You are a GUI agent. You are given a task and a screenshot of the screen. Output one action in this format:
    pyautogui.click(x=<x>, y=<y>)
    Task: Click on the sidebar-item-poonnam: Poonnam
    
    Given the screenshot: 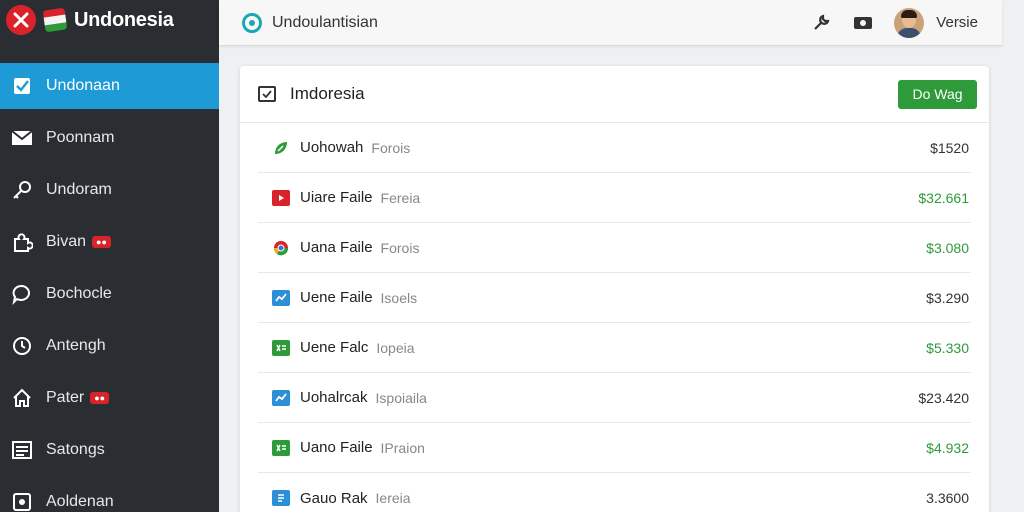 What is the action you would take?
    pyautogui.click(x=109, y=138)
    